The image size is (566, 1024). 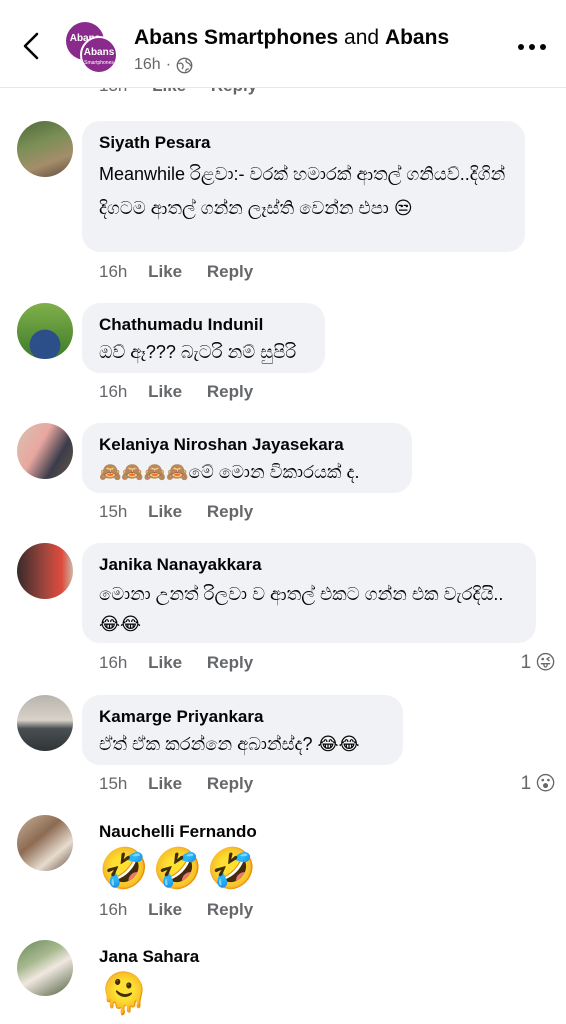 I want to click on comment-author: Jana Sahara, so click(x=149, y=957).